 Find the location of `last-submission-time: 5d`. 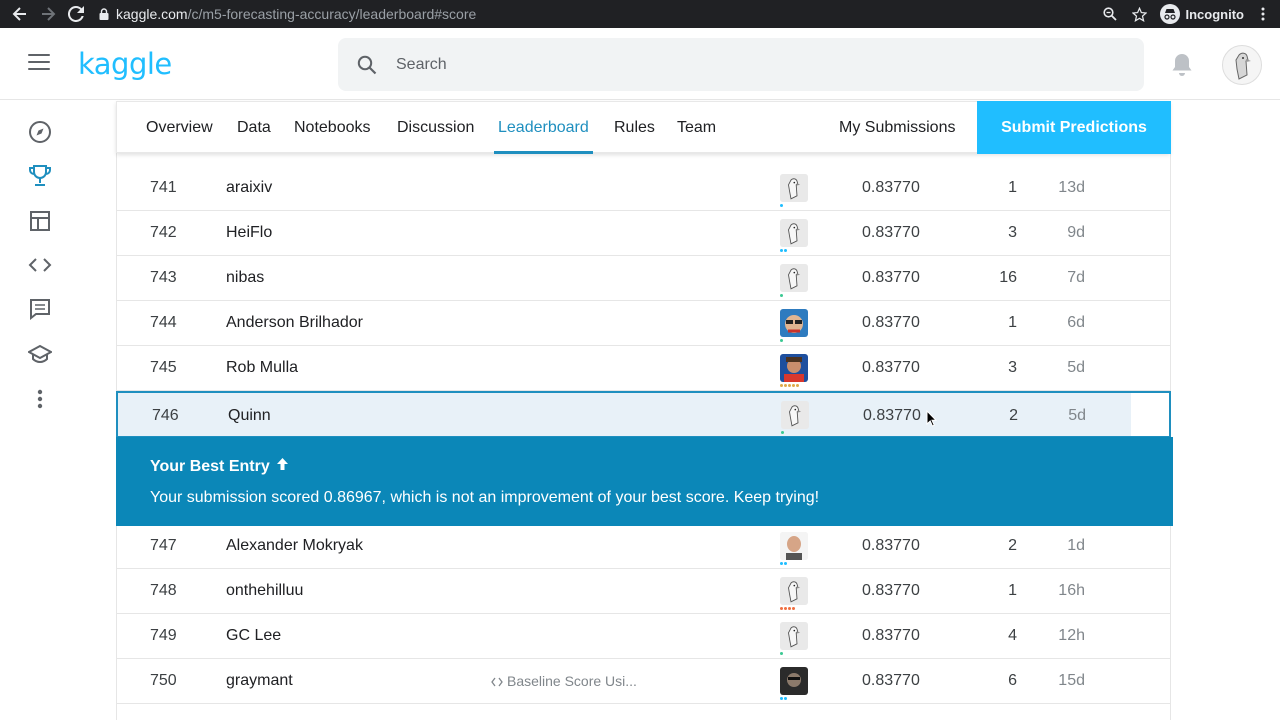

last-submission-time: 5d is located at coordinates (1076, 367).